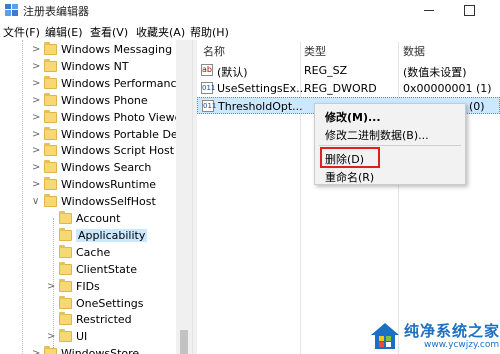 This screenshot has width=500, height=354. I want to click on tree-item-label: FIDs, so click(88, 286).